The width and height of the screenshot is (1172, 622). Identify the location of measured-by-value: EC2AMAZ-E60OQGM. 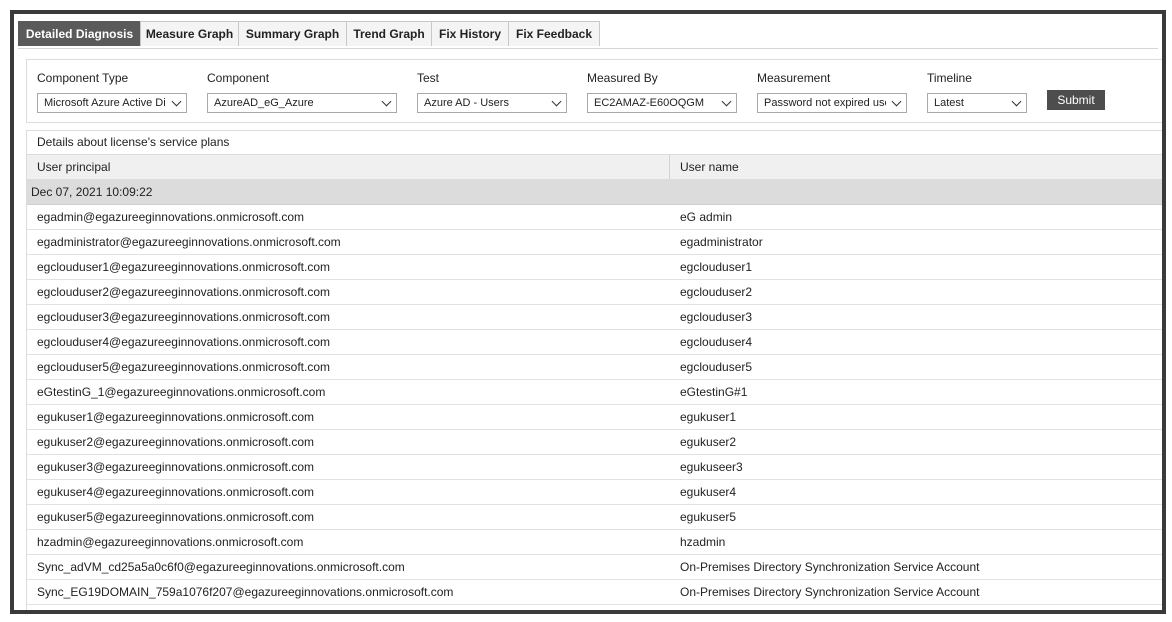
(649, 103).